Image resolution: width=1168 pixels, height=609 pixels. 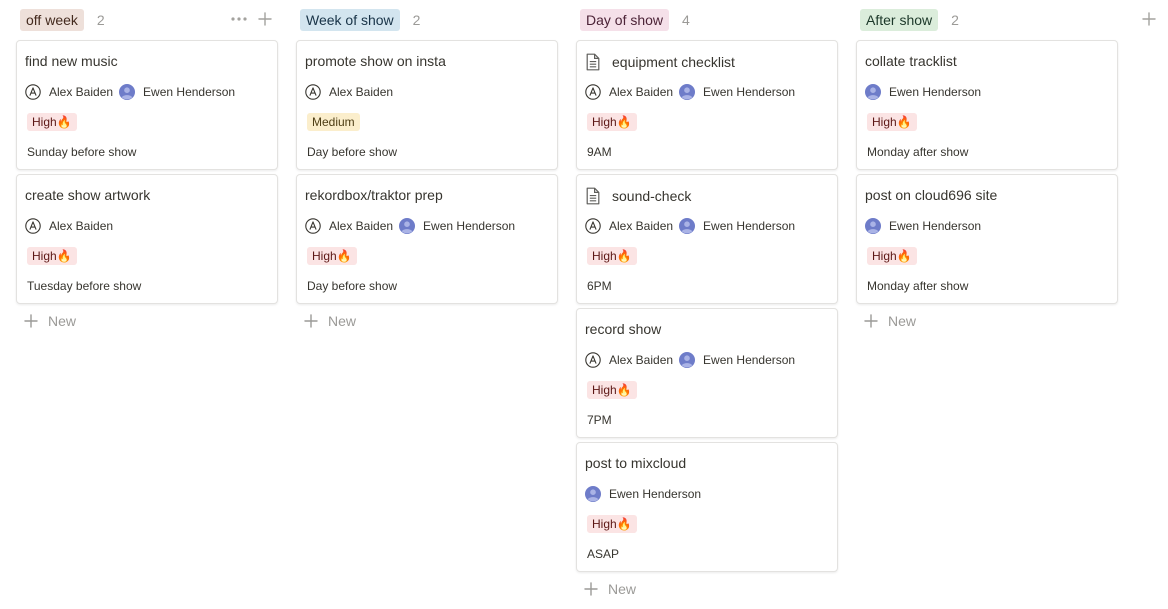 I want to click on group-title: Day of show, so click(x=625, y=20).